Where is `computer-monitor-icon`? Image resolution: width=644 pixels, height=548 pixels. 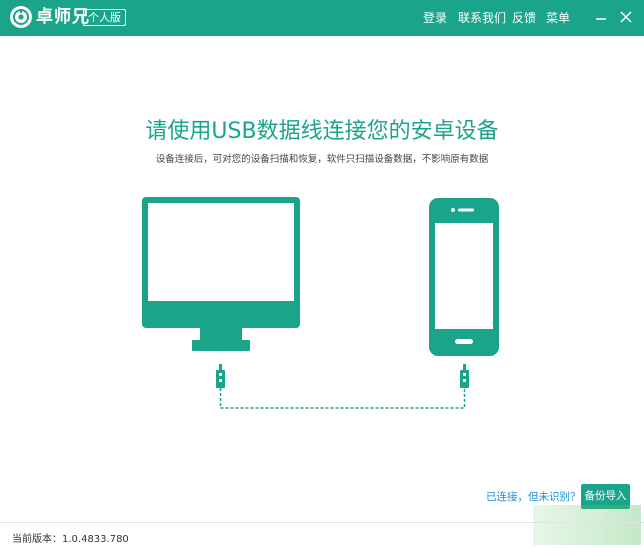
computer-monitor-icon is located at coordinates (221, 274).